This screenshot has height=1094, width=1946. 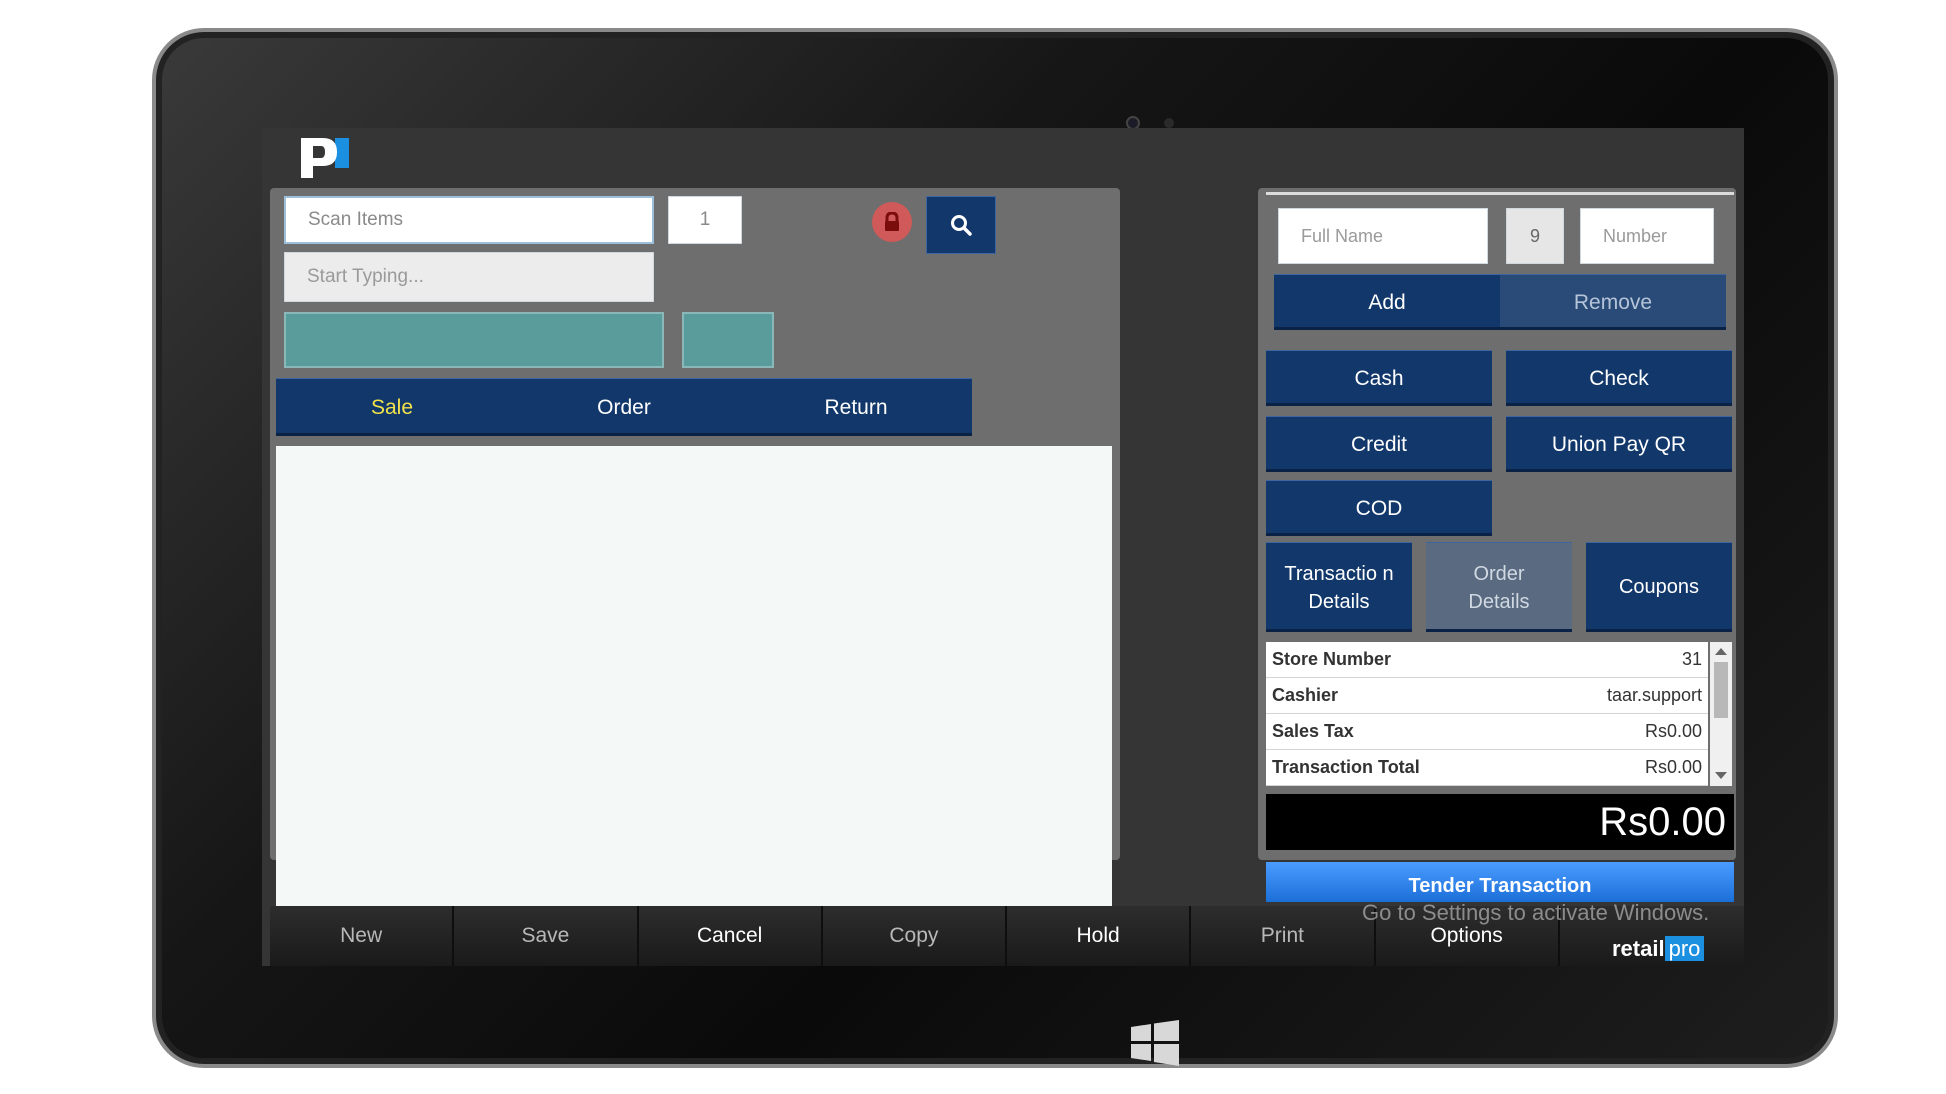 I want to click on tender-transaction-button: Tender Transaction, so click(x=1500, y=882).